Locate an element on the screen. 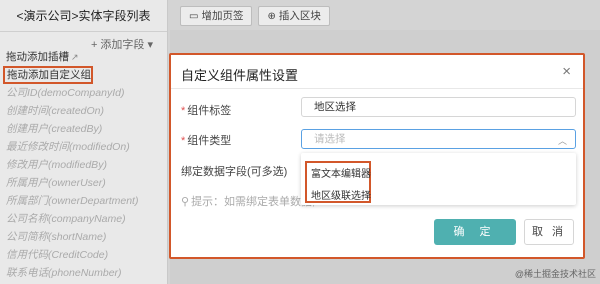 This screenshot has height=284, width=600. add-page-button: ▭ 增加页签 is located at coordinates (216, 16).